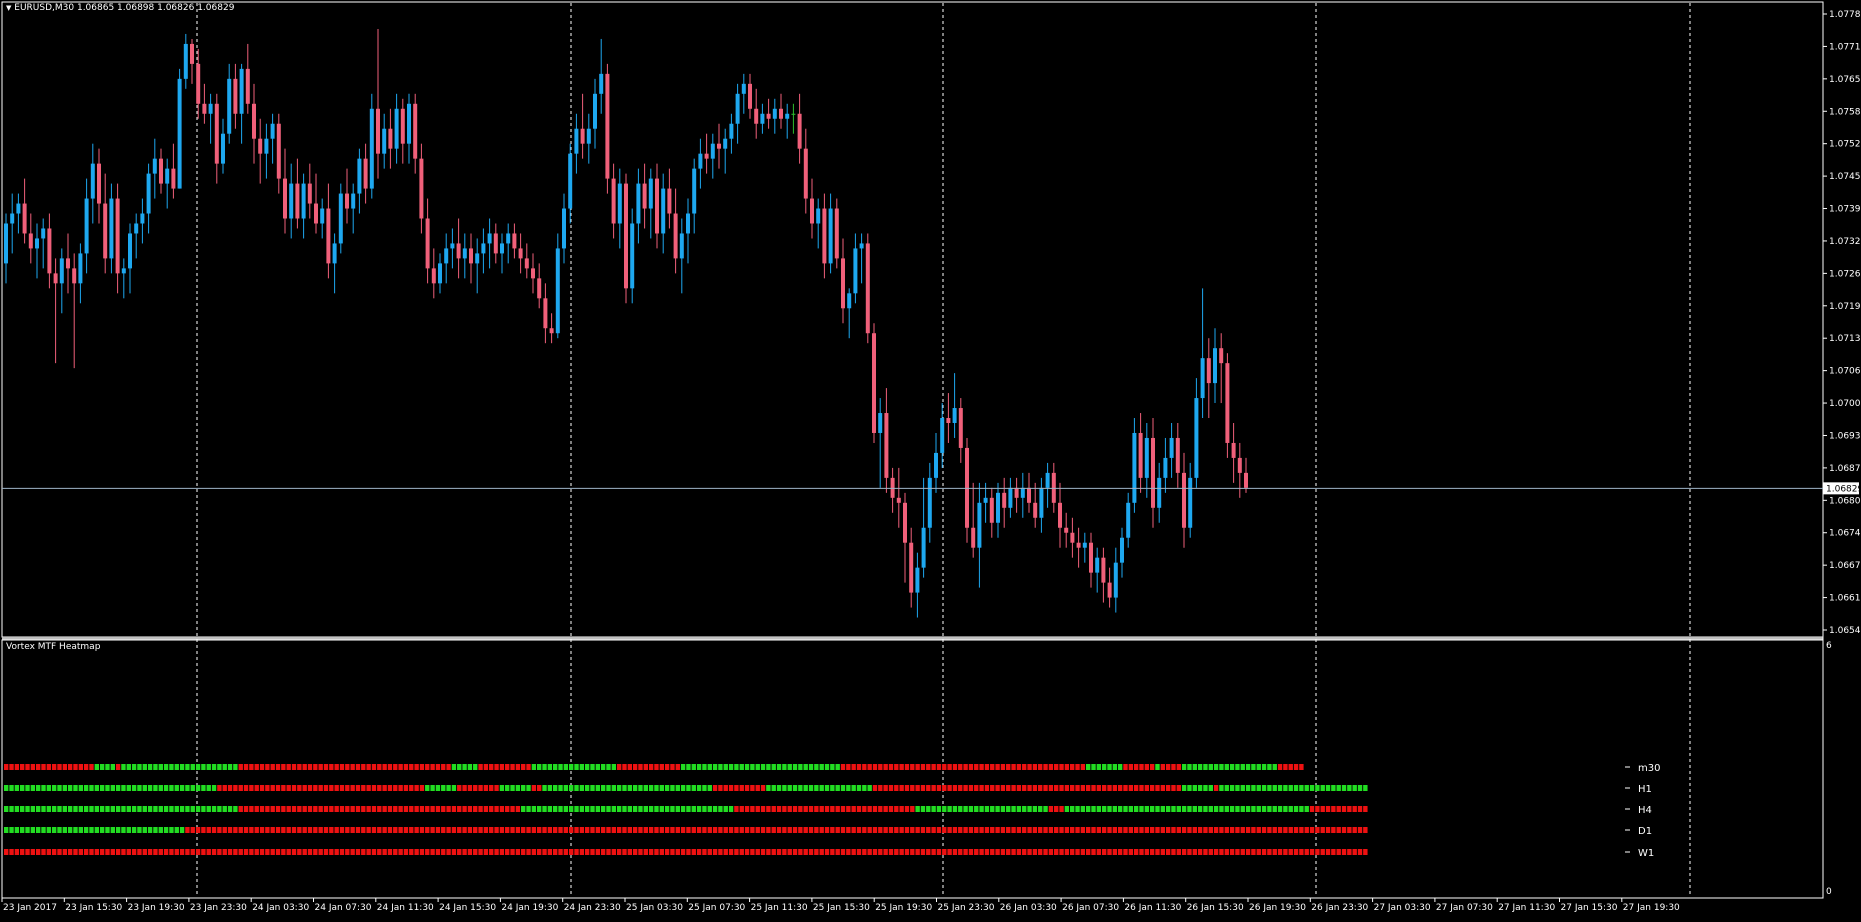 This screenshot has width=1861, height=922. What do you see at coordinates (1651, 908) in the screenshot?
I see `time-label: 27 Jan 19:30` at bounding box center [1651, 908].